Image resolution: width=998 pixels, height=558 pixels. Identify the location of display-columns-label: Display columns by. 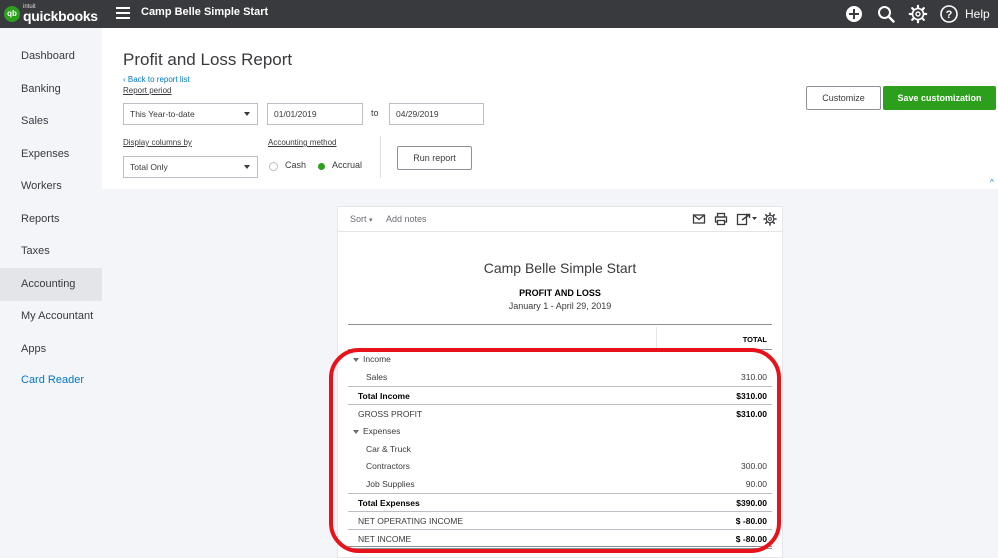
(157, 142).